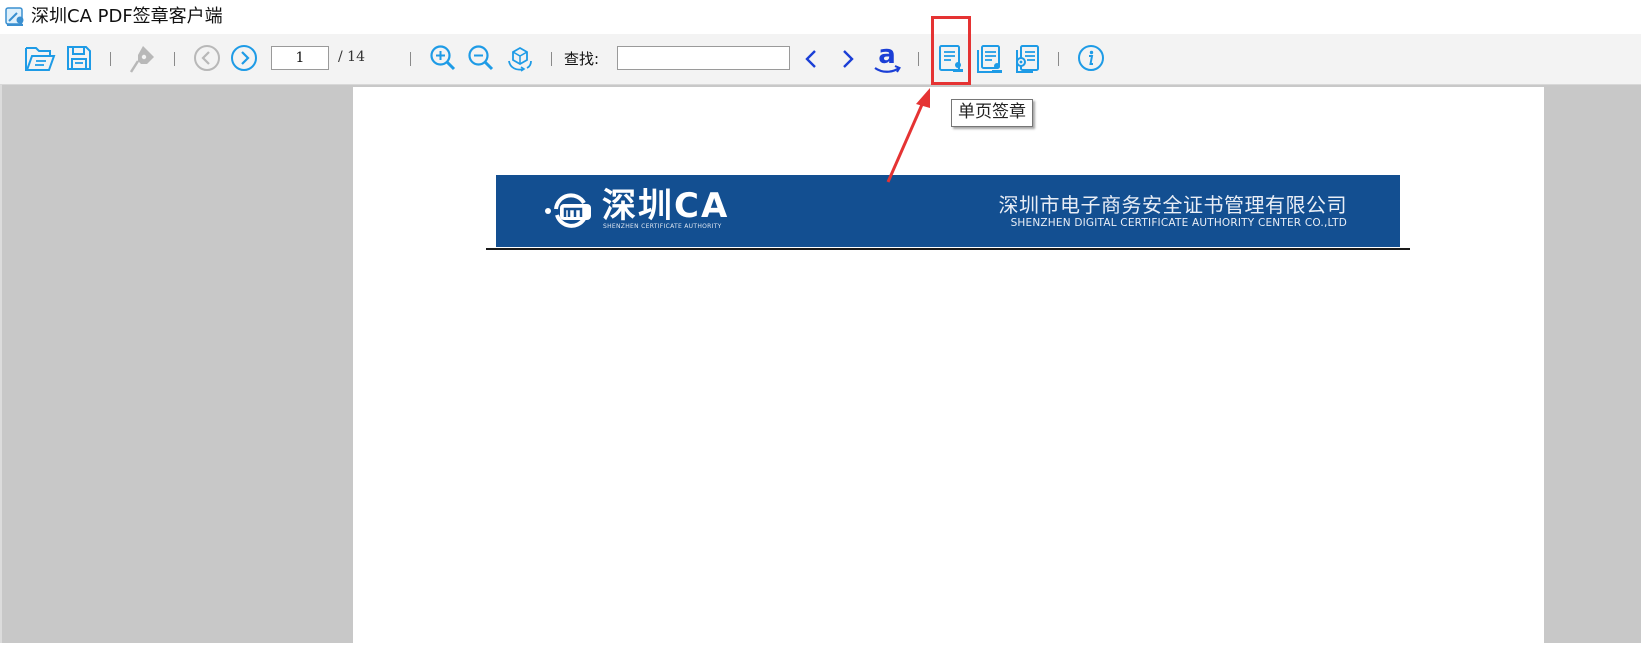 Image resolution: width=1641 pixels, height=647 pixels. I want to click on tooltip: 单页签章, so click(992, 113).